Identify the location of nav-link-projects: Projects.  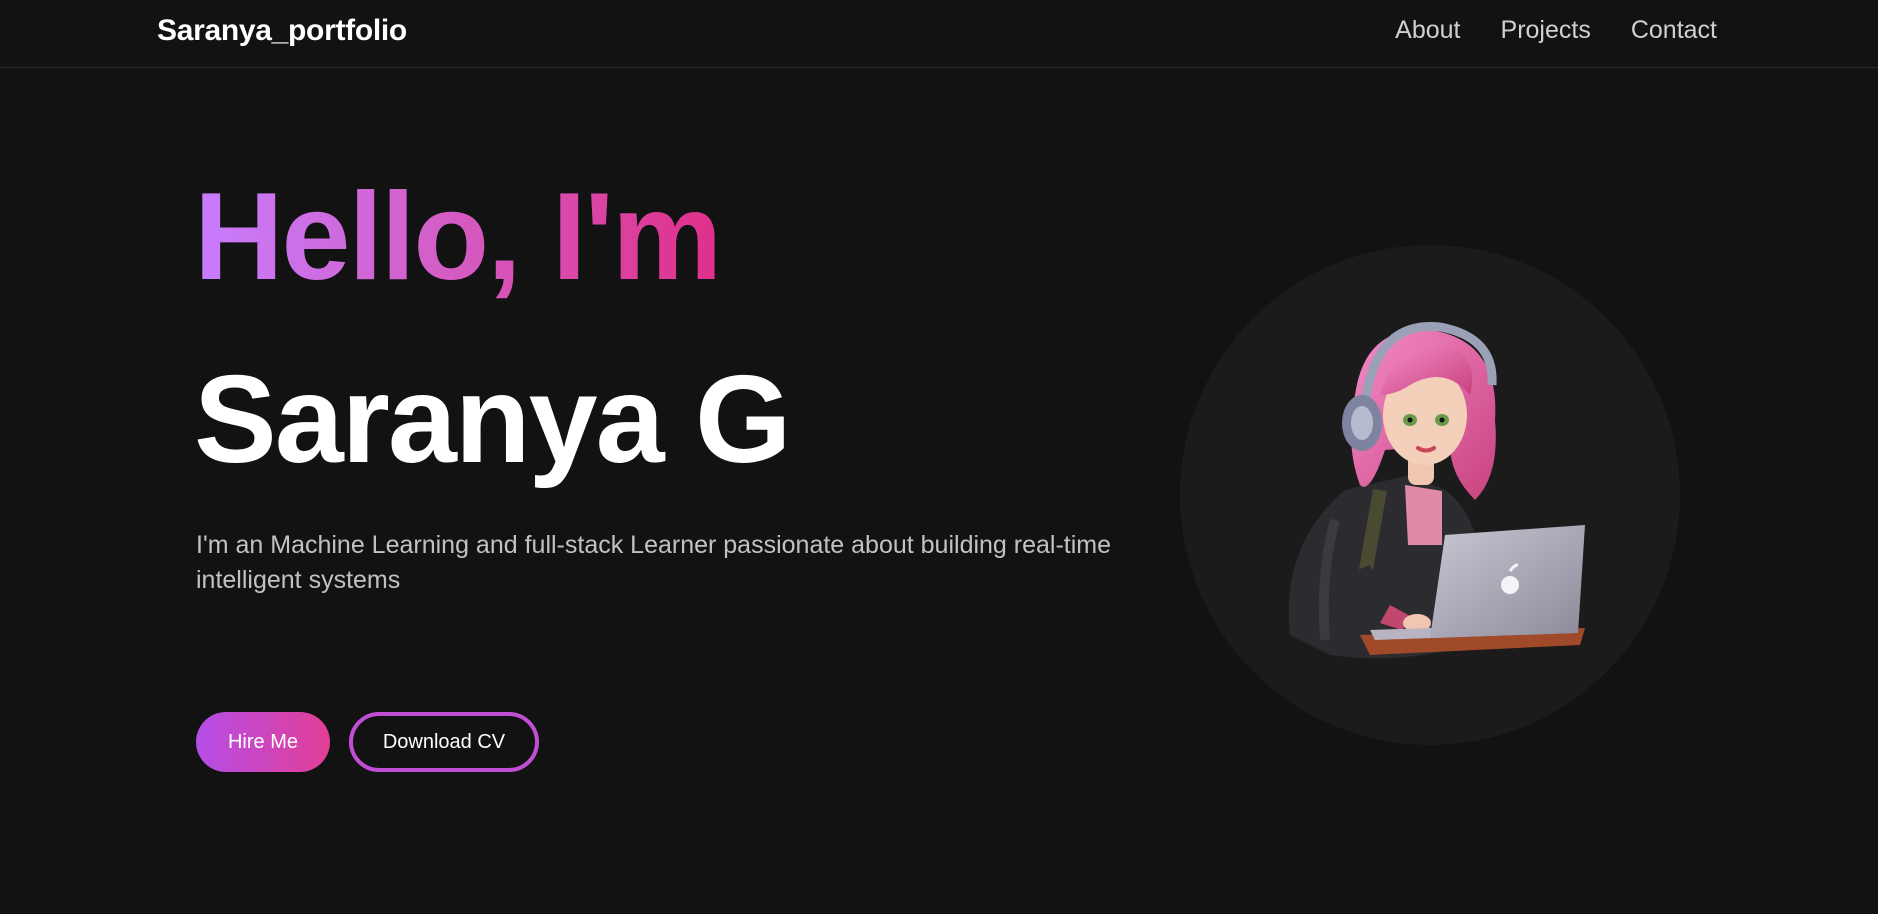
(1546, 30).